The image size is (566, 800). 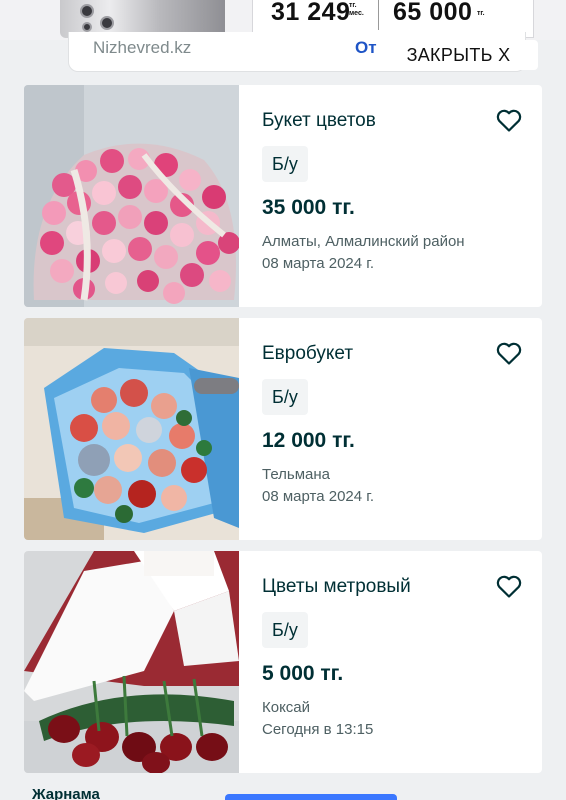 I want to click on ad-full-price: 65 000, so click(x=433, y=13).